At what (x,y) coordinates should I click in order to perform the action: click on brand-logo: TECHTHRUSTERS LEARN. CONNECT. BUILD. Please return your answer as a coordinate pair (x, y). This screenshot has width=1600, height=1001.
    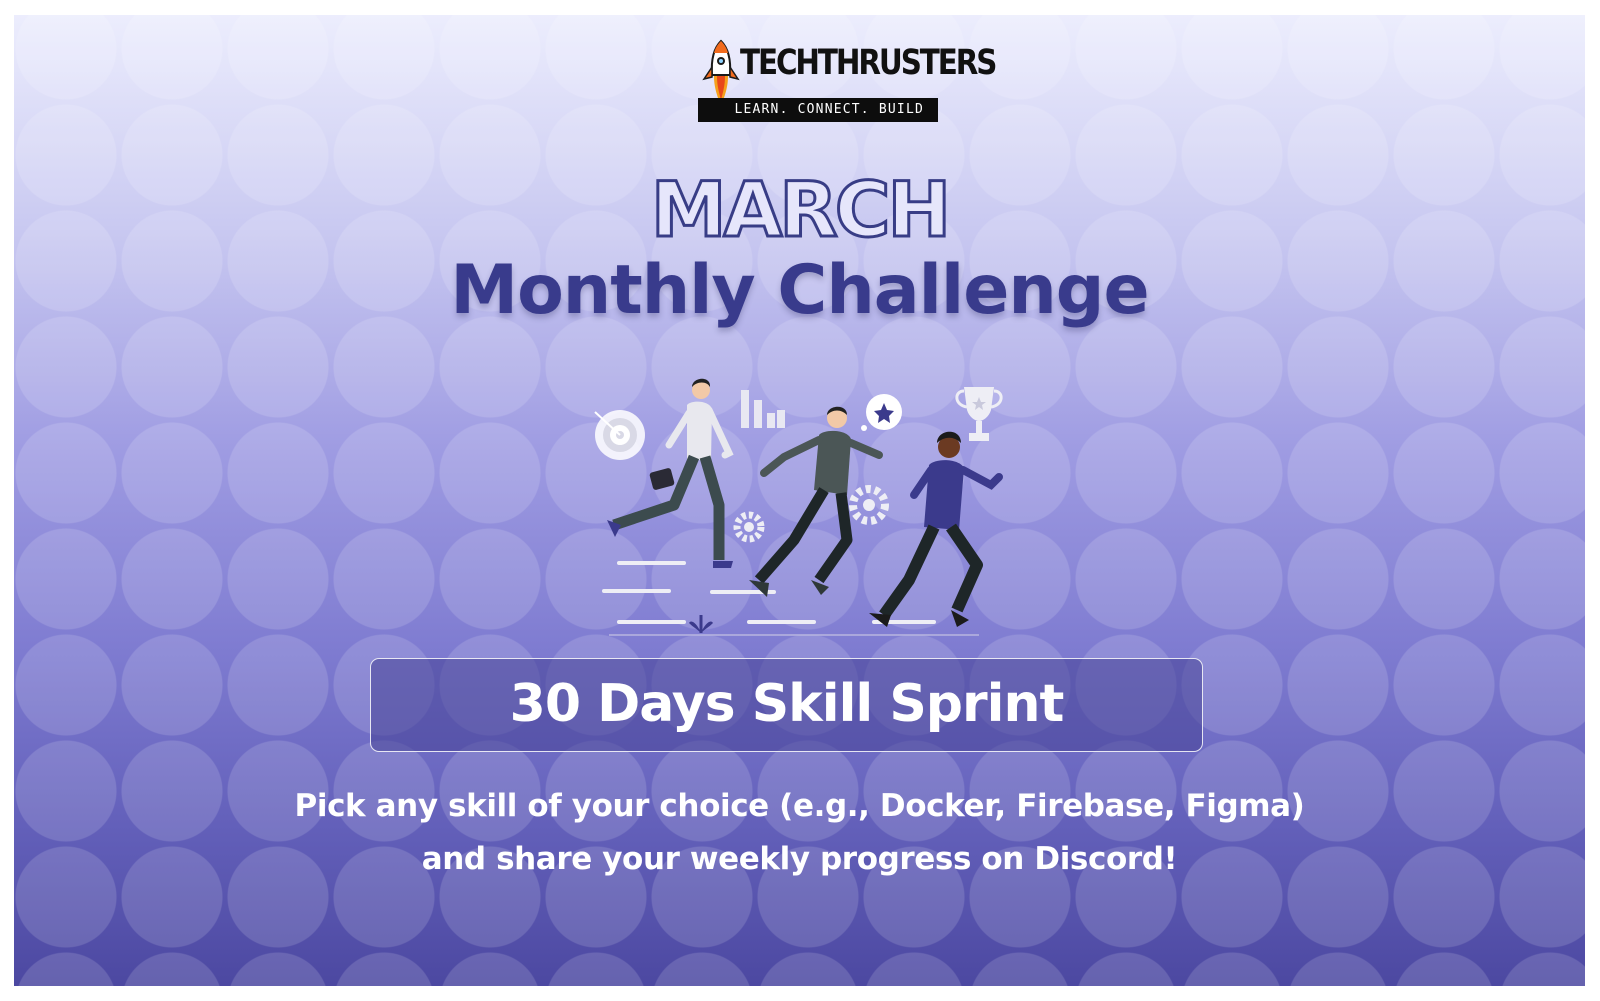
    Looking at the image, I should click on (847, 80).